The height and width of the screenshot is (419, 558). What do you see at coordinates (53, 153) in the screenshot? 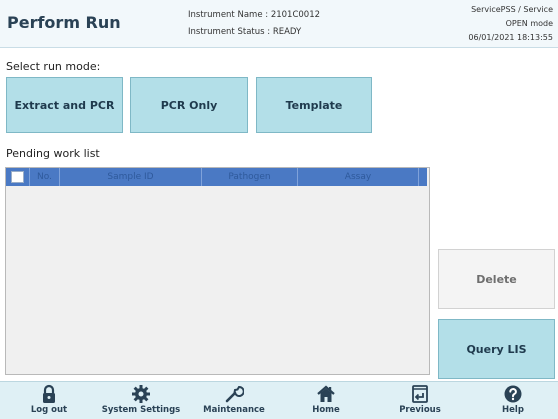
I see `pending-worklist-label: Pending work list` at bounding box center [53, 153].